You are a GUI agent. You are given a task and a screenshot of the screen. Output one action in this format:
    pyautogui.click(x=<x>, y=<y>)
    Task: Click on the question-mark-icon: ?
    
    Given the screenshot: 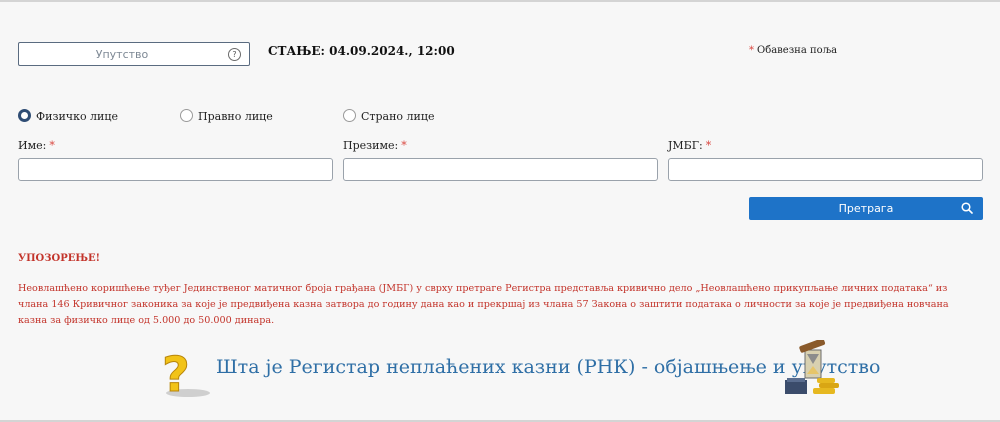 What is the action you would take?
    pyautogui.click(x=186, y=373)
    